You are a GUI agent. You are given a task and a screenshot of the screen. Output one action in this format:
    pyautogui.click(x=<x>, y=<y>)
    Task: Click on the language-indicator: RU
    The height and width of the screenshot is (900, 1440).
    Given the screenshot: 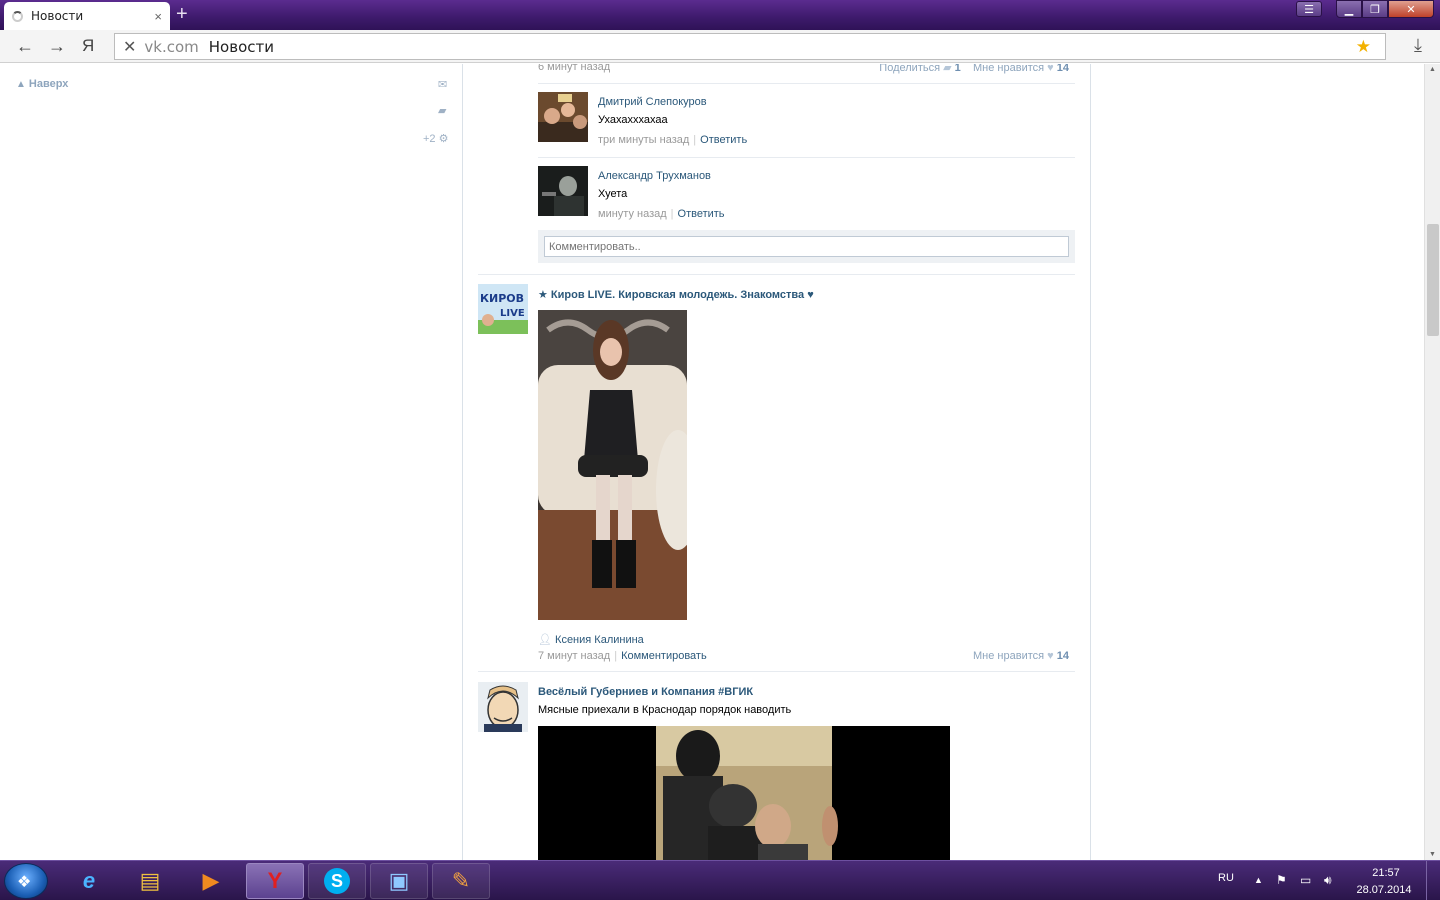 What is the action you would take?
    pyautogui.click(x=1226, y=878)
    